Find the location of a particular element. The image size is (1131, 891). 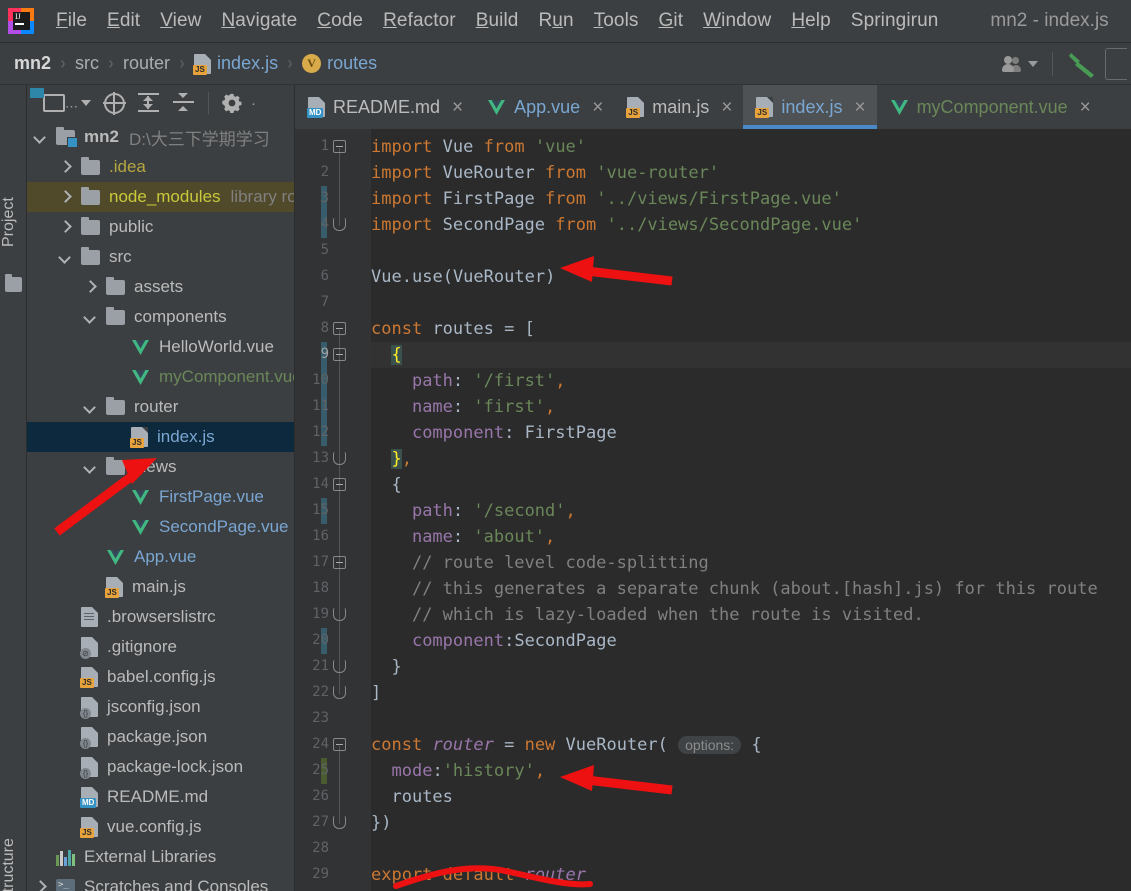

tree-item-external-libraries: External Libraries is located at coordinates (160, 857).